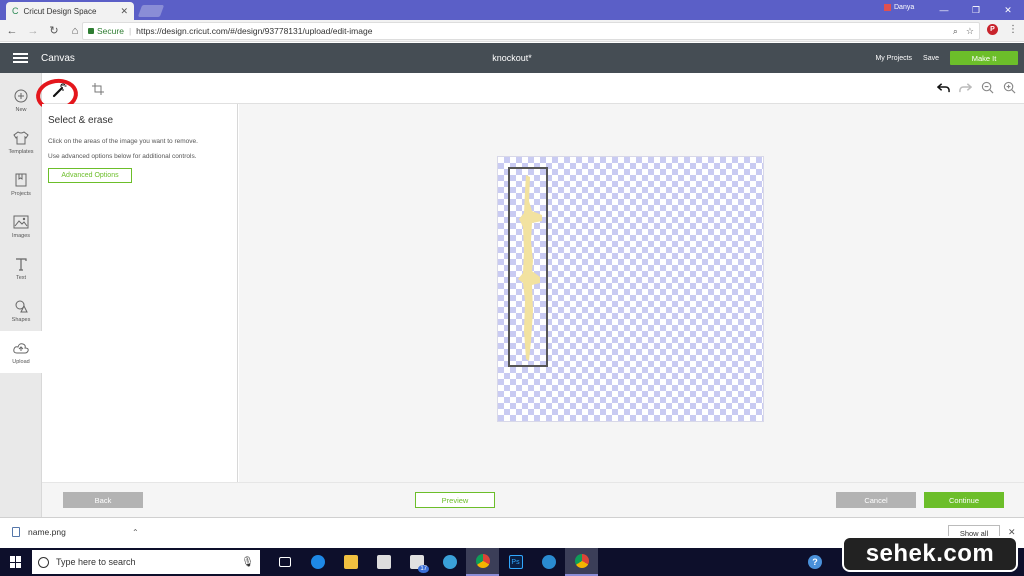 The width and height of the screenshot is (1024, 576). Describe the element at coordinates (21, 222) in the screenshot. I see `image-icon` at that location.